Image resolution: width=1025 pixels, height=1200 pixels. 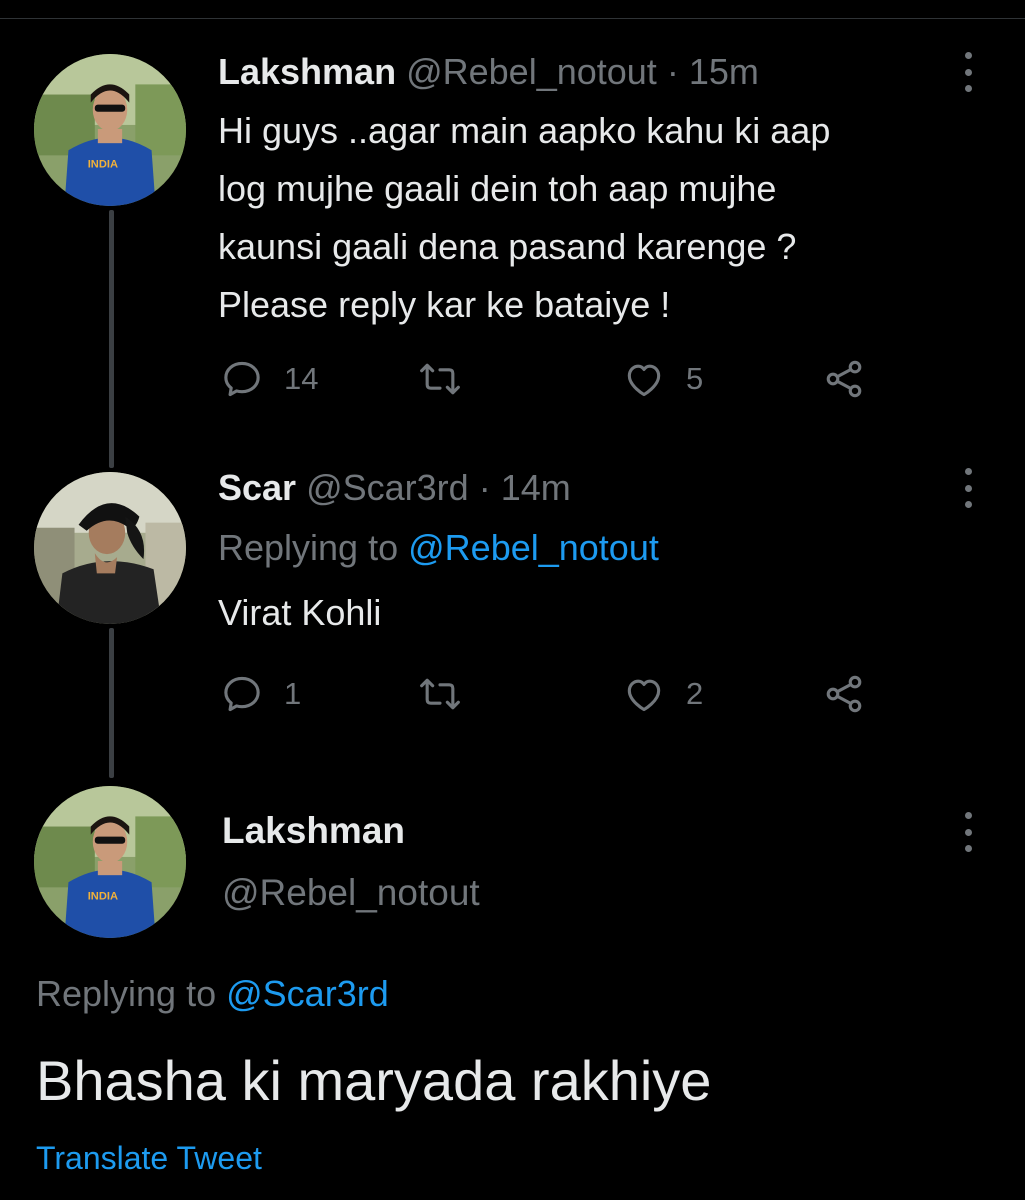 I want to click on tweet-text: Bhasha ki maryada rakhiye, so click(x=374, y=1080).